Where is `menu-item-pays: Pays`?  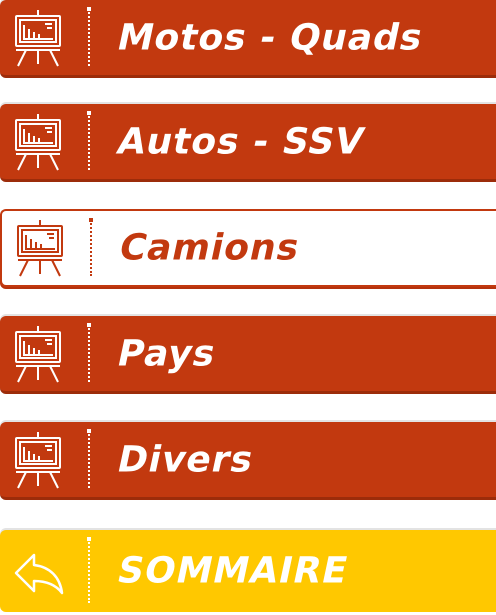 menu-item-pays: Pays is located at coordinates (248, 355).